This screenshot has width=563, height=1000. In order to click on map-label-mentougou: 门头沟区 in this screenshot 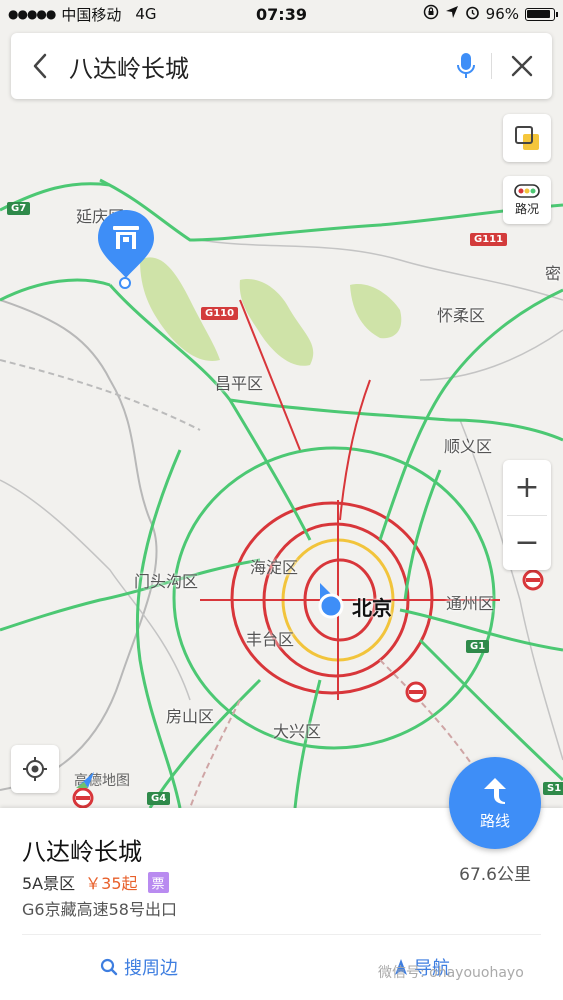, I will do `click(166, 581)`.